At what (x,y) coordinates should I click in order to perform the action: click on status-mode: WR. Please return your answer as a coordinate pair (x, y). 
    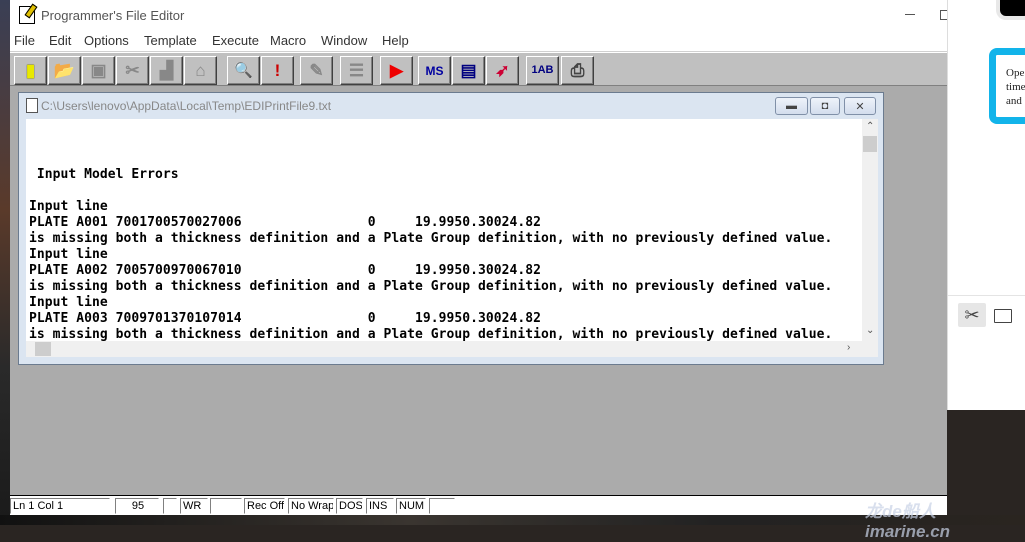
    Looking at the image, I should click on (194, 506).